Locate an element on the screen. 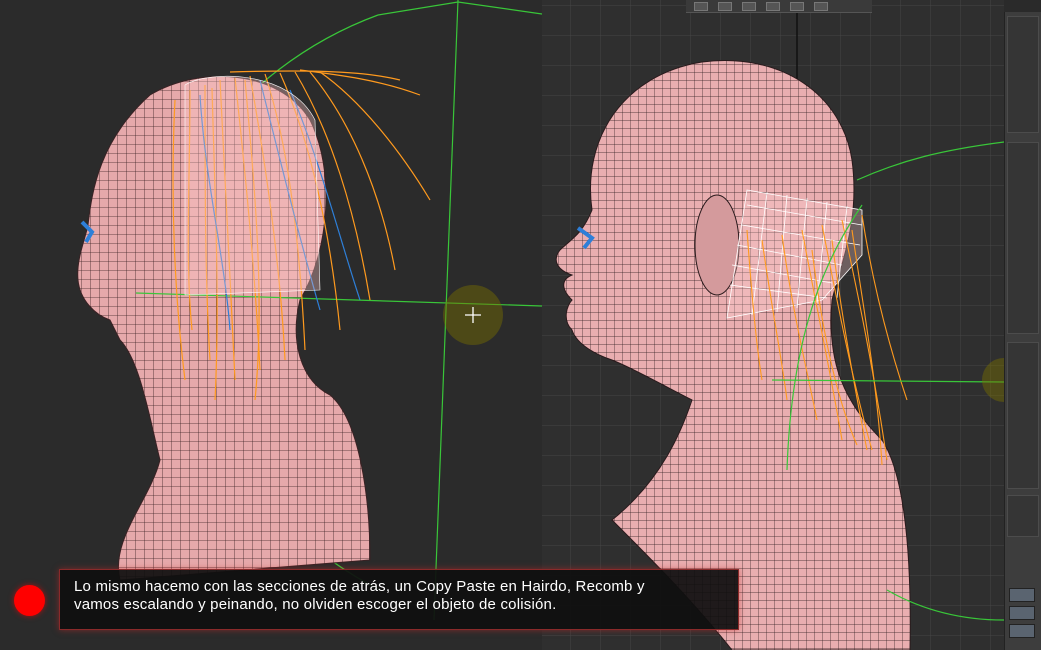  grid-tool-icon is located at coordinates (749, 6).